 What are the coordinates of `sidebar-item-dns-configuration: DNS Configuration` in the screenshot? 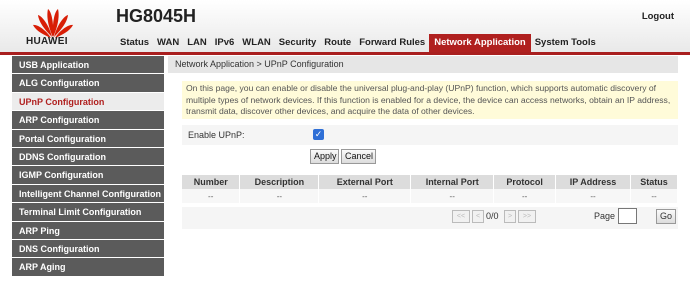 It's located at (88, 249).